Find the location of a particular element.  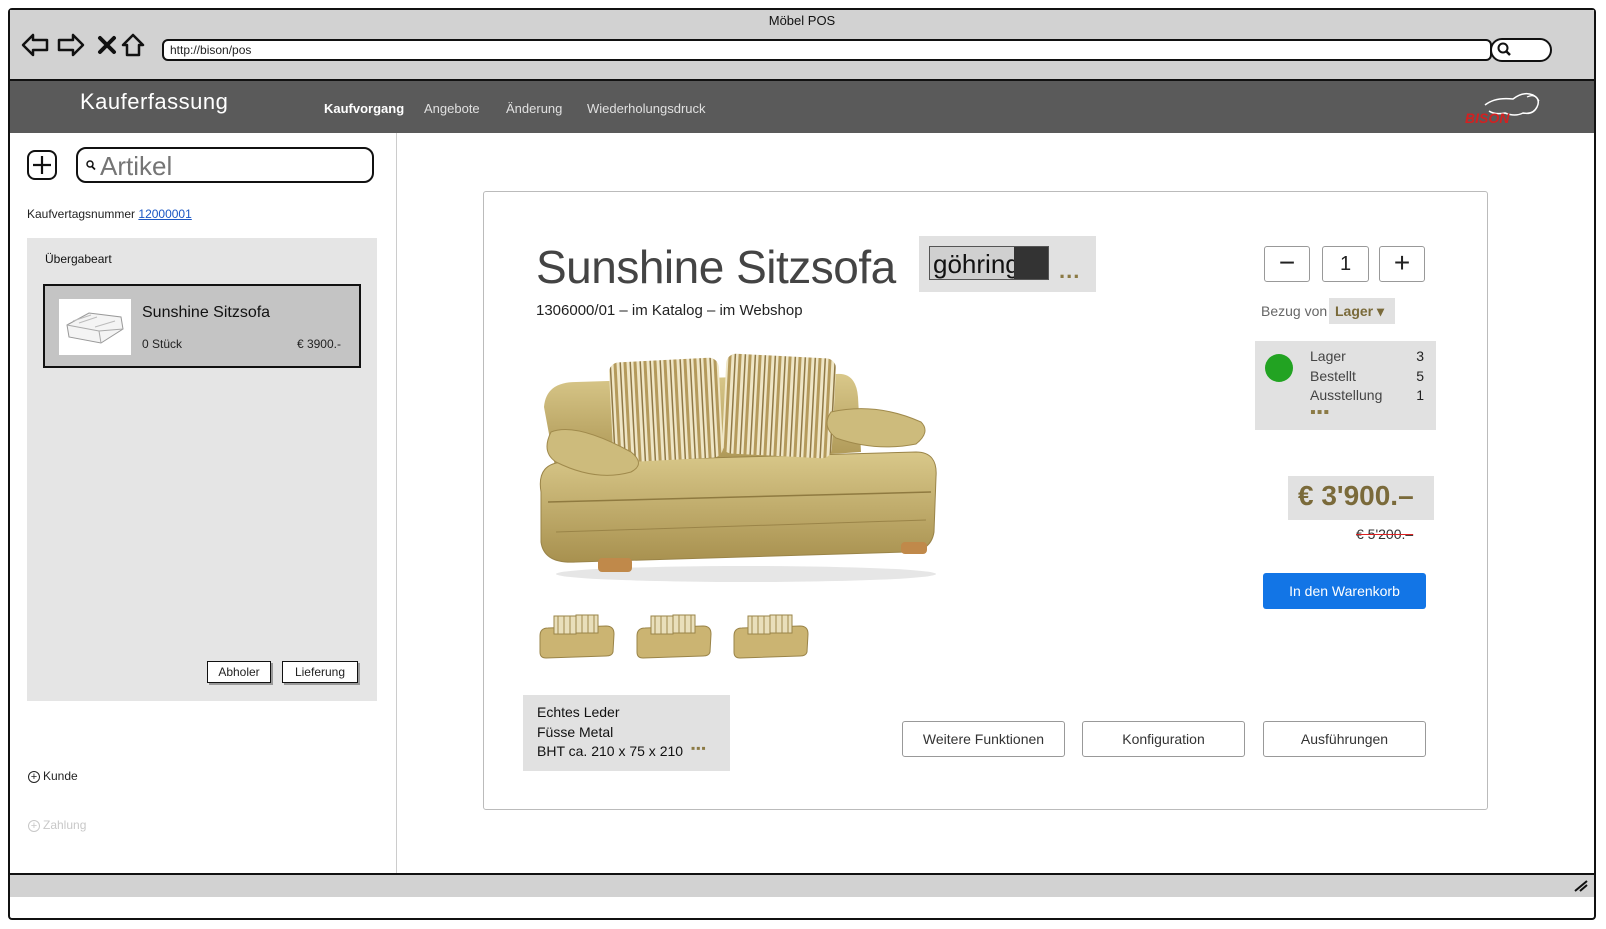

step-kunde-label: Kunde is located at coordinates (60, 776).